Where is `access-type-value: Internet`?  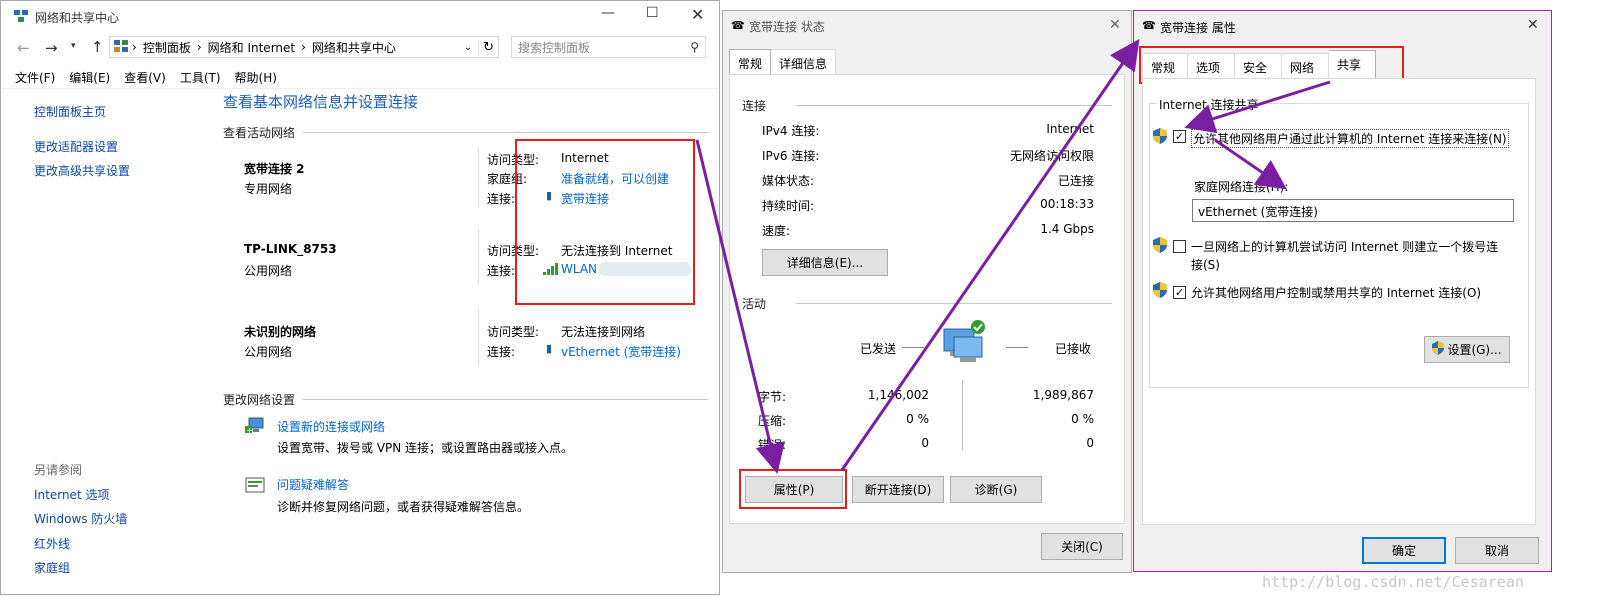 access-type-value: Internet is located at coordinates (585, 158).